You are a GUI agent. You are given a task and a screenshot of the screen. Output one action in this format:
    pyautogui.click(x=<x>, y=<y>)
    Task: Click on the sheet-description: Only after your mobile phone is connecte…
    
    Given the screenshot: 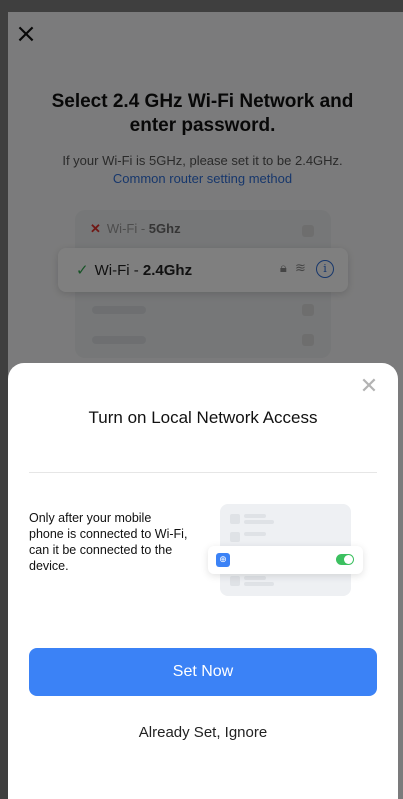 What is the action you would take?
    pyautogui.click(x=108, y=542)
    